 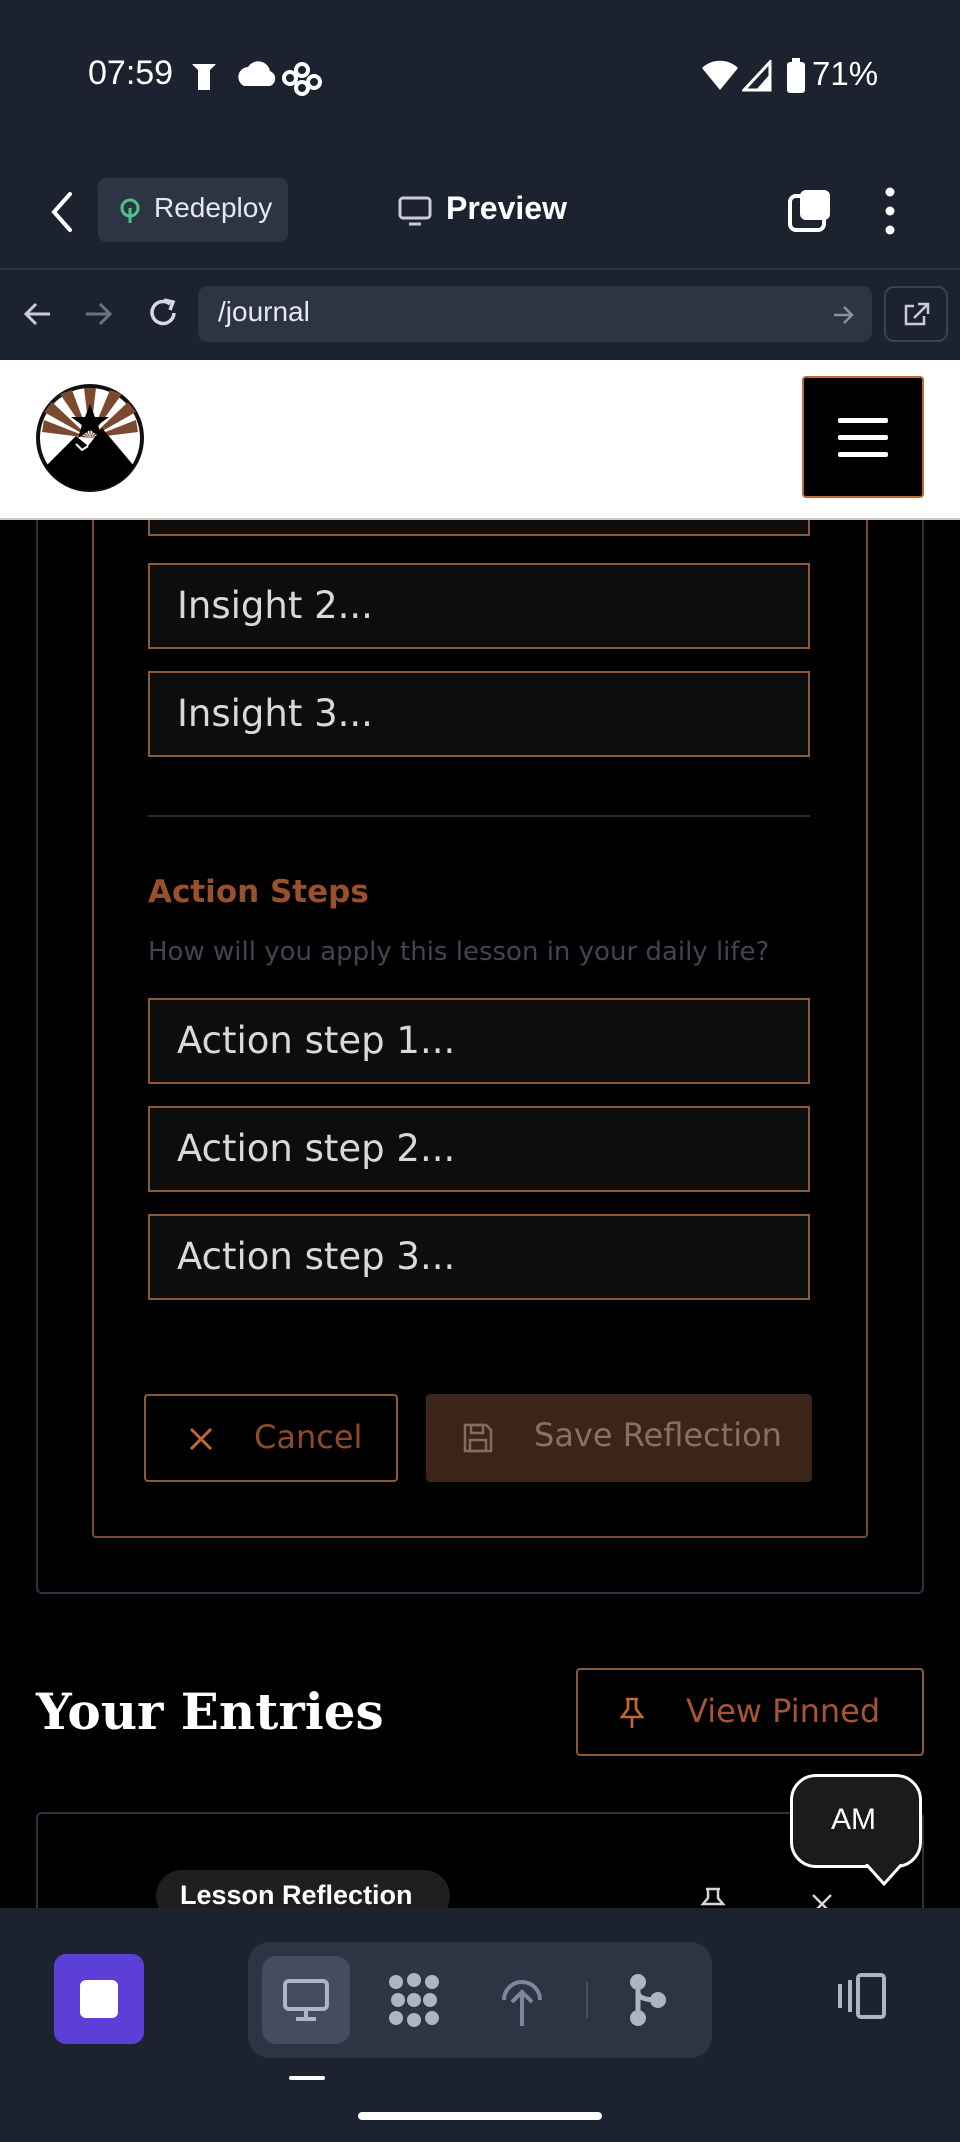 I want to click on reload-icon, so click(x=163, y=313).